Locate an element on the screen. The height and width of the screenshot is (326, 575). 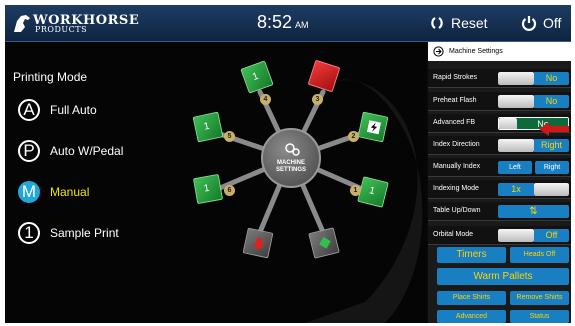
pallet-station-6: 1 is located at coordinates (208, 189).